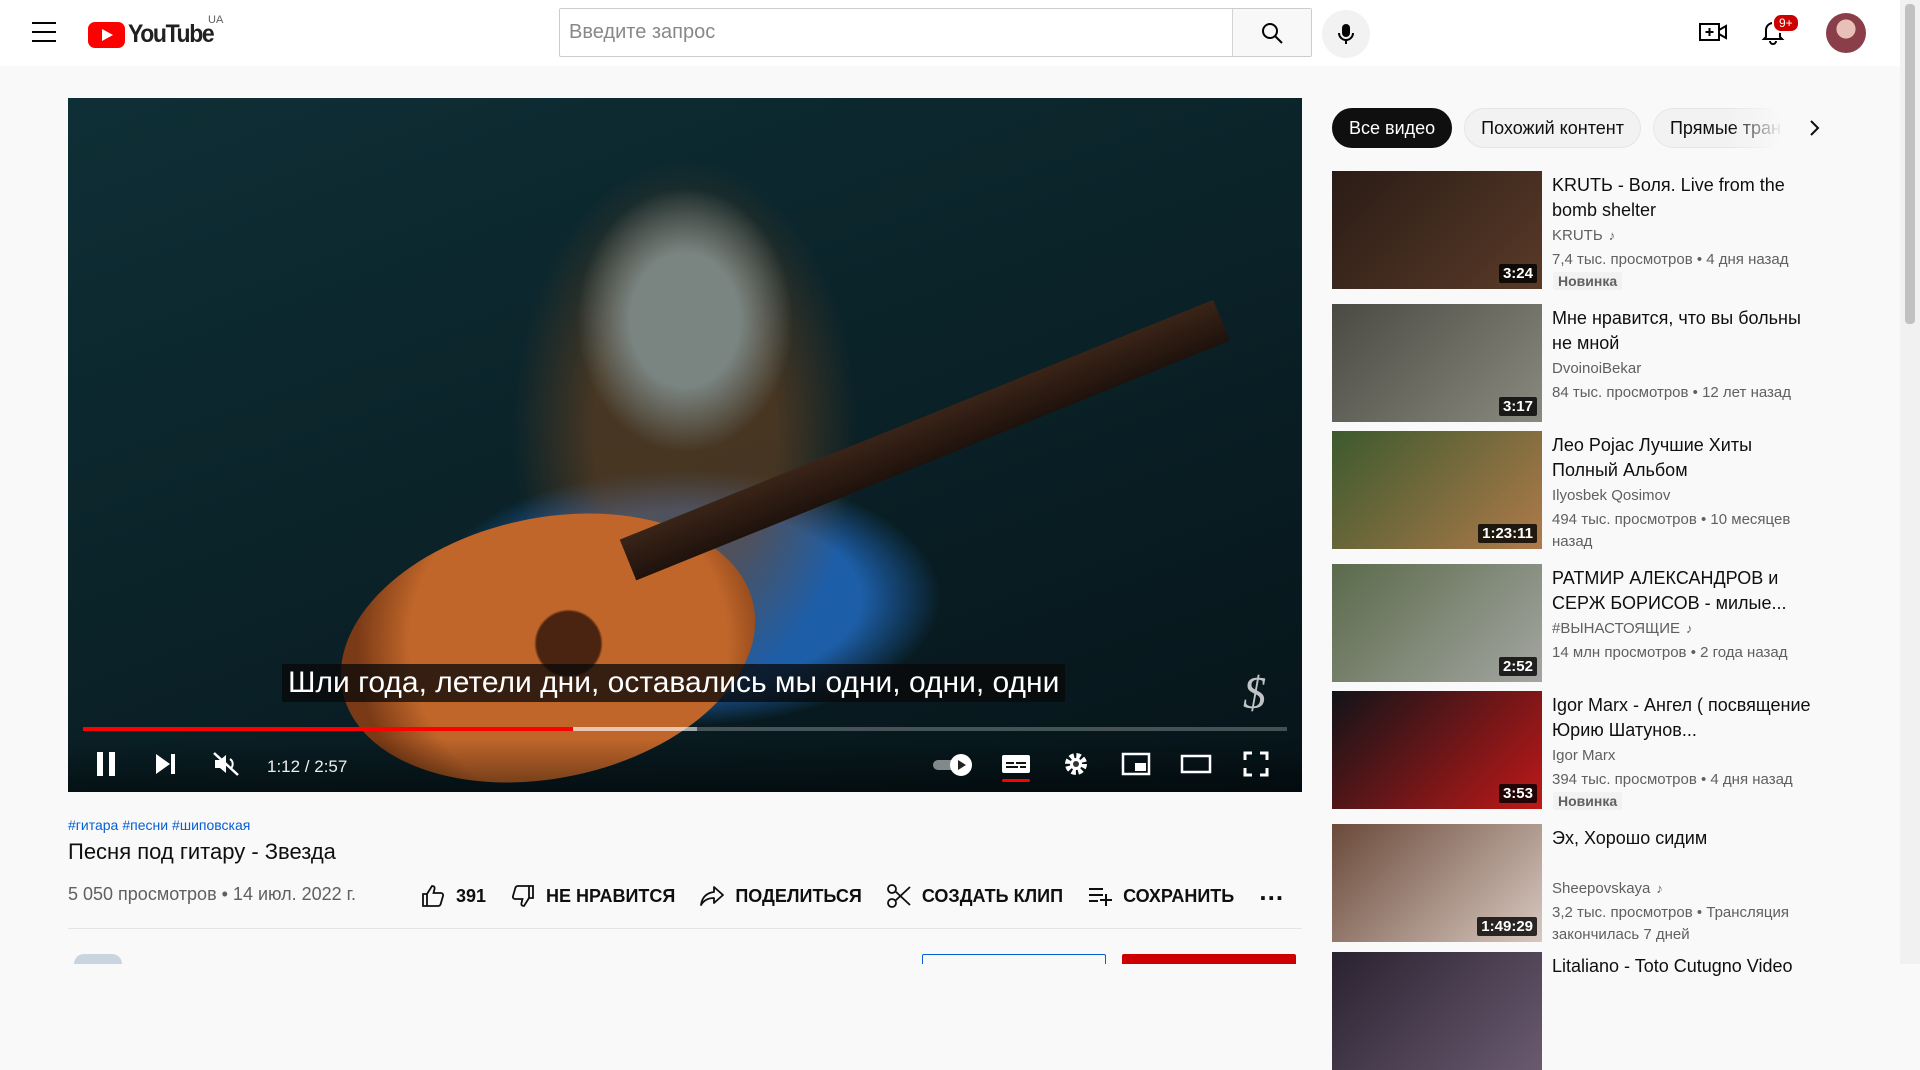 This screenshot has width=1920, height=1070. What do you see at coordinates (1014, 959) in the screenshot?
I see `join-button` at bounding box center [1014, 959].